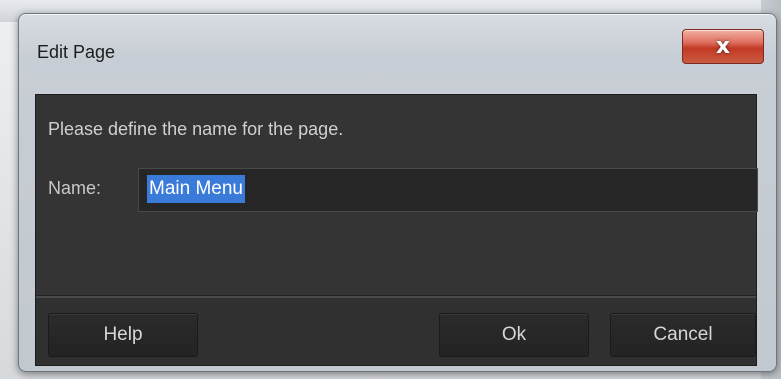 The width and height of the screenshot is (781, 379). I want to click on close-button: x, so click(723, 46).